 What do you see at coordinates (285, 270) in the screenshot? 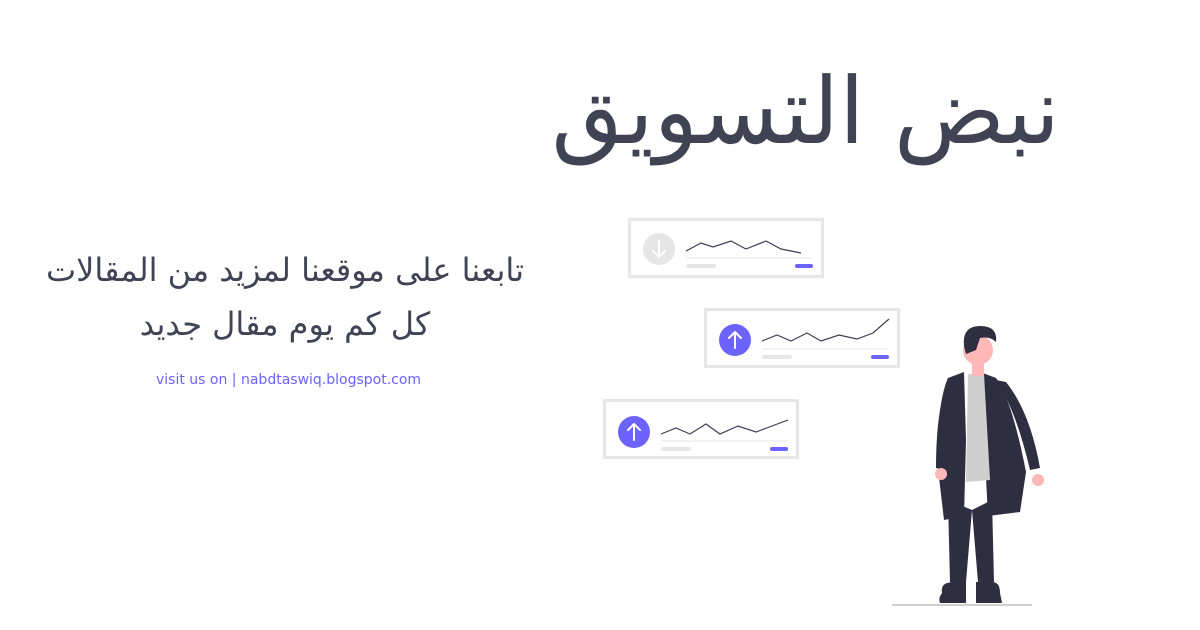
I see `subtitle-line-1: تابعنا على موقعنا لمزيد من المقالات` at bounding box center [285, 270].